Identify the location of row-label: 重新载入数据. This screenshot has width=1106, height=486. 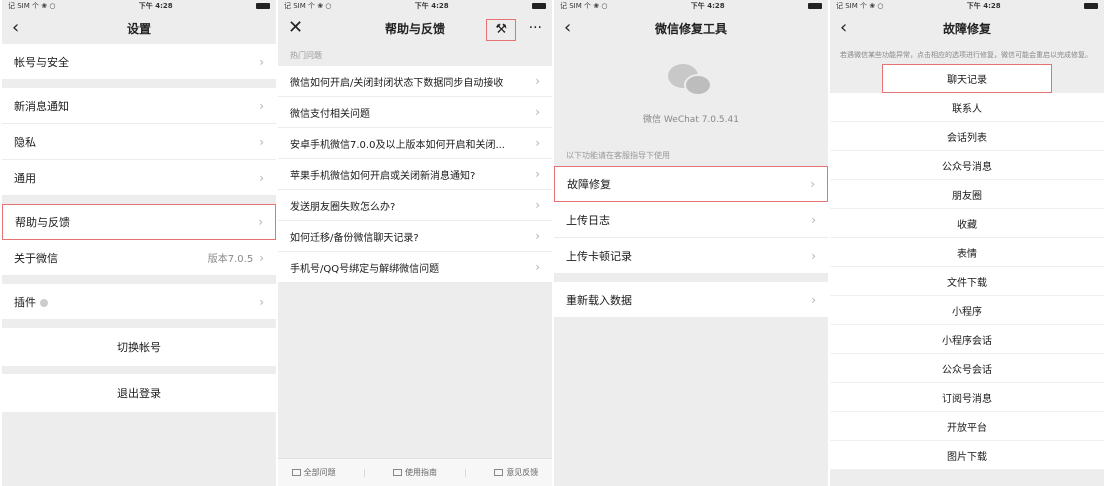
(599, 300).